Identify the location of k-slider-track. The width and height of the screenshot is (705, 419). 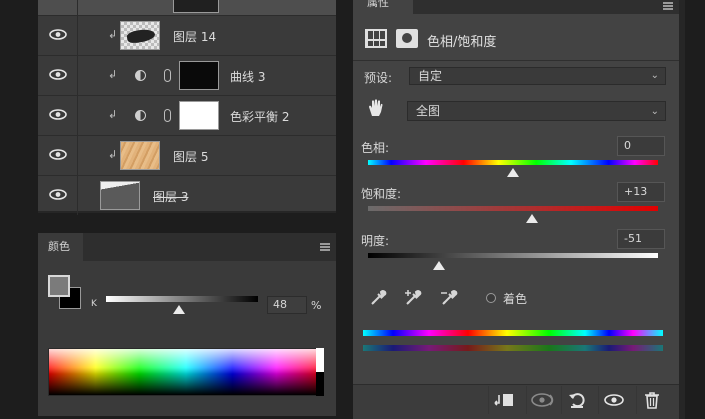
(182, 299).